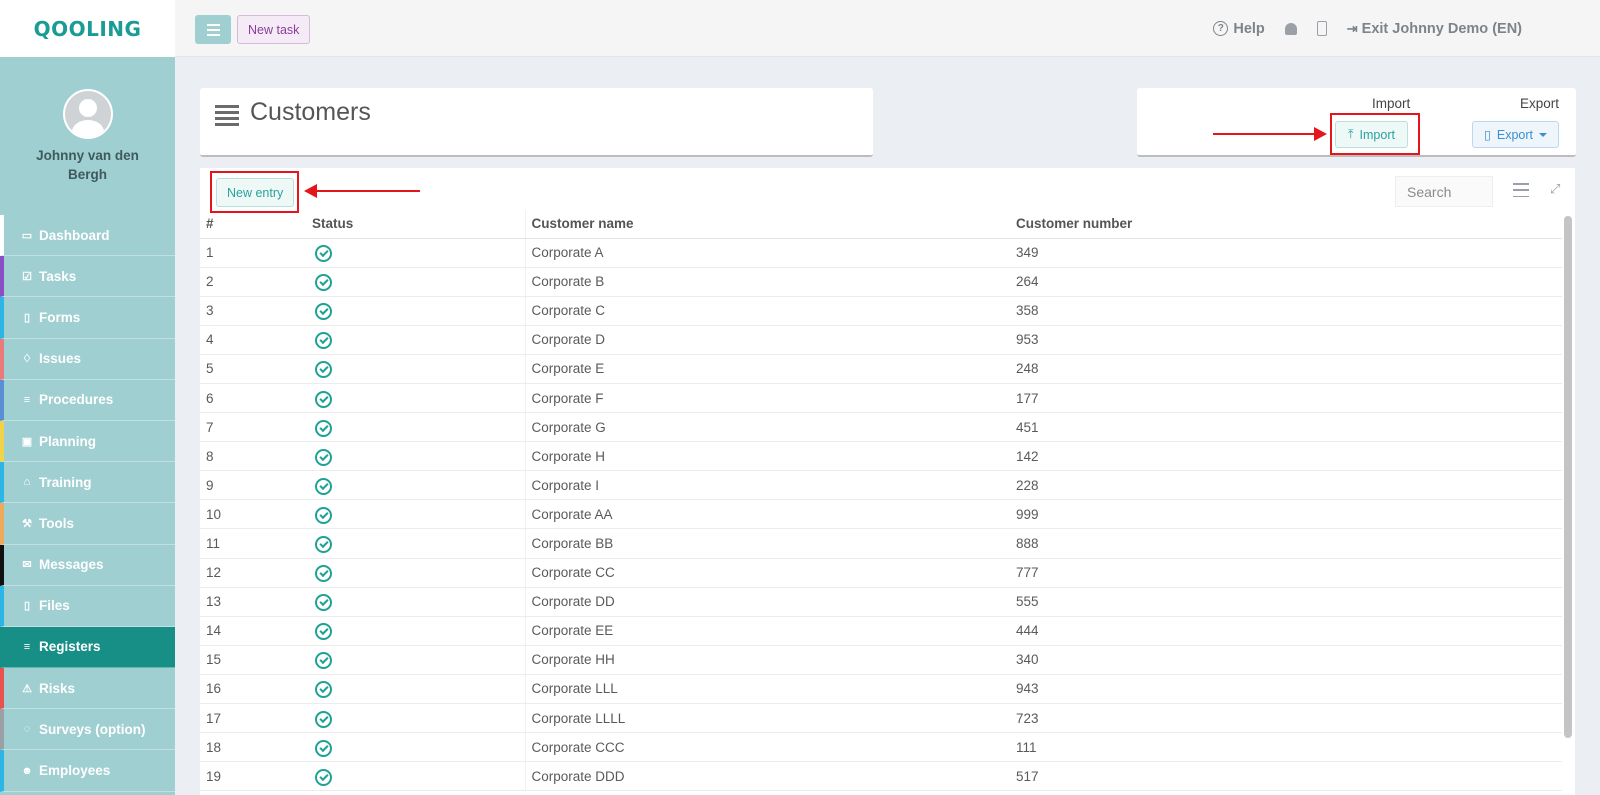  What do you see at coordinates (87, 114) in the screenshot?
I see `avatar` at bounding box center [87, 114].